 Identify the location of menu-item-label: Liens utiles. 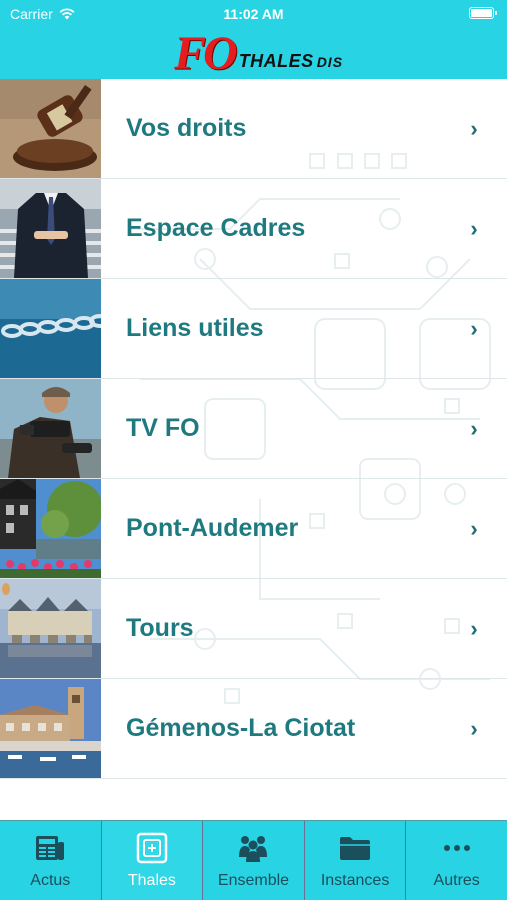
(195, 328).